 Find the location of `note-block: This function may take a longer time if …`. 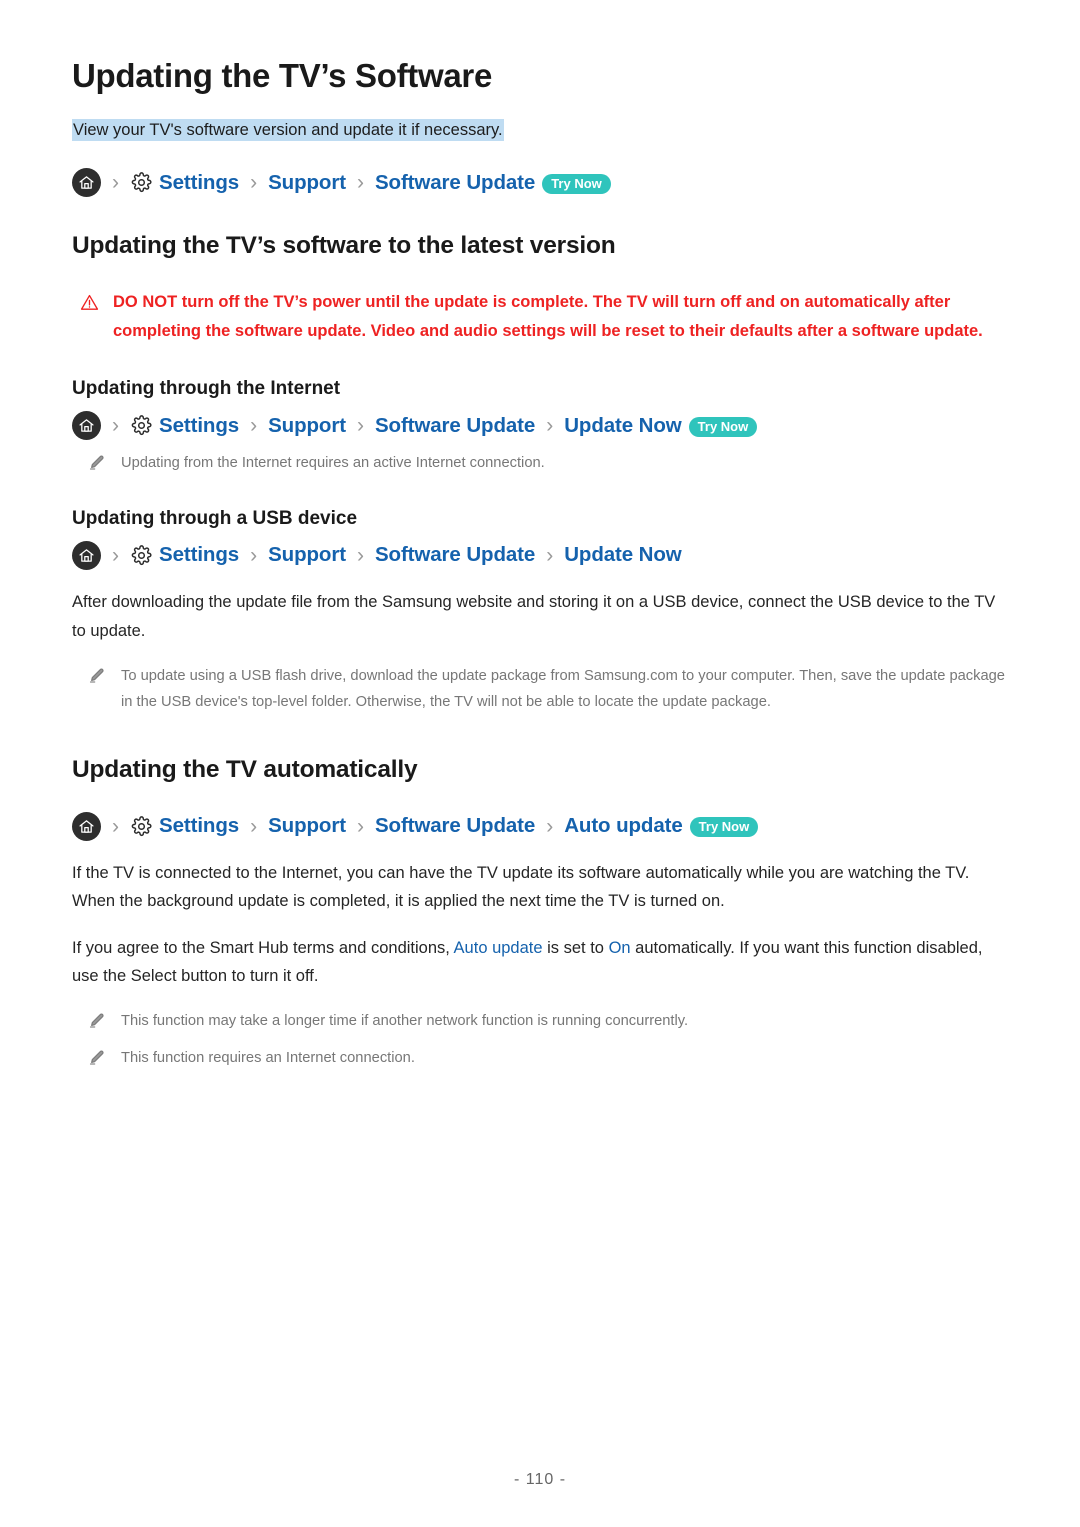

note-block: This function may take a longer time if … is located at coordinates (548, 1021).